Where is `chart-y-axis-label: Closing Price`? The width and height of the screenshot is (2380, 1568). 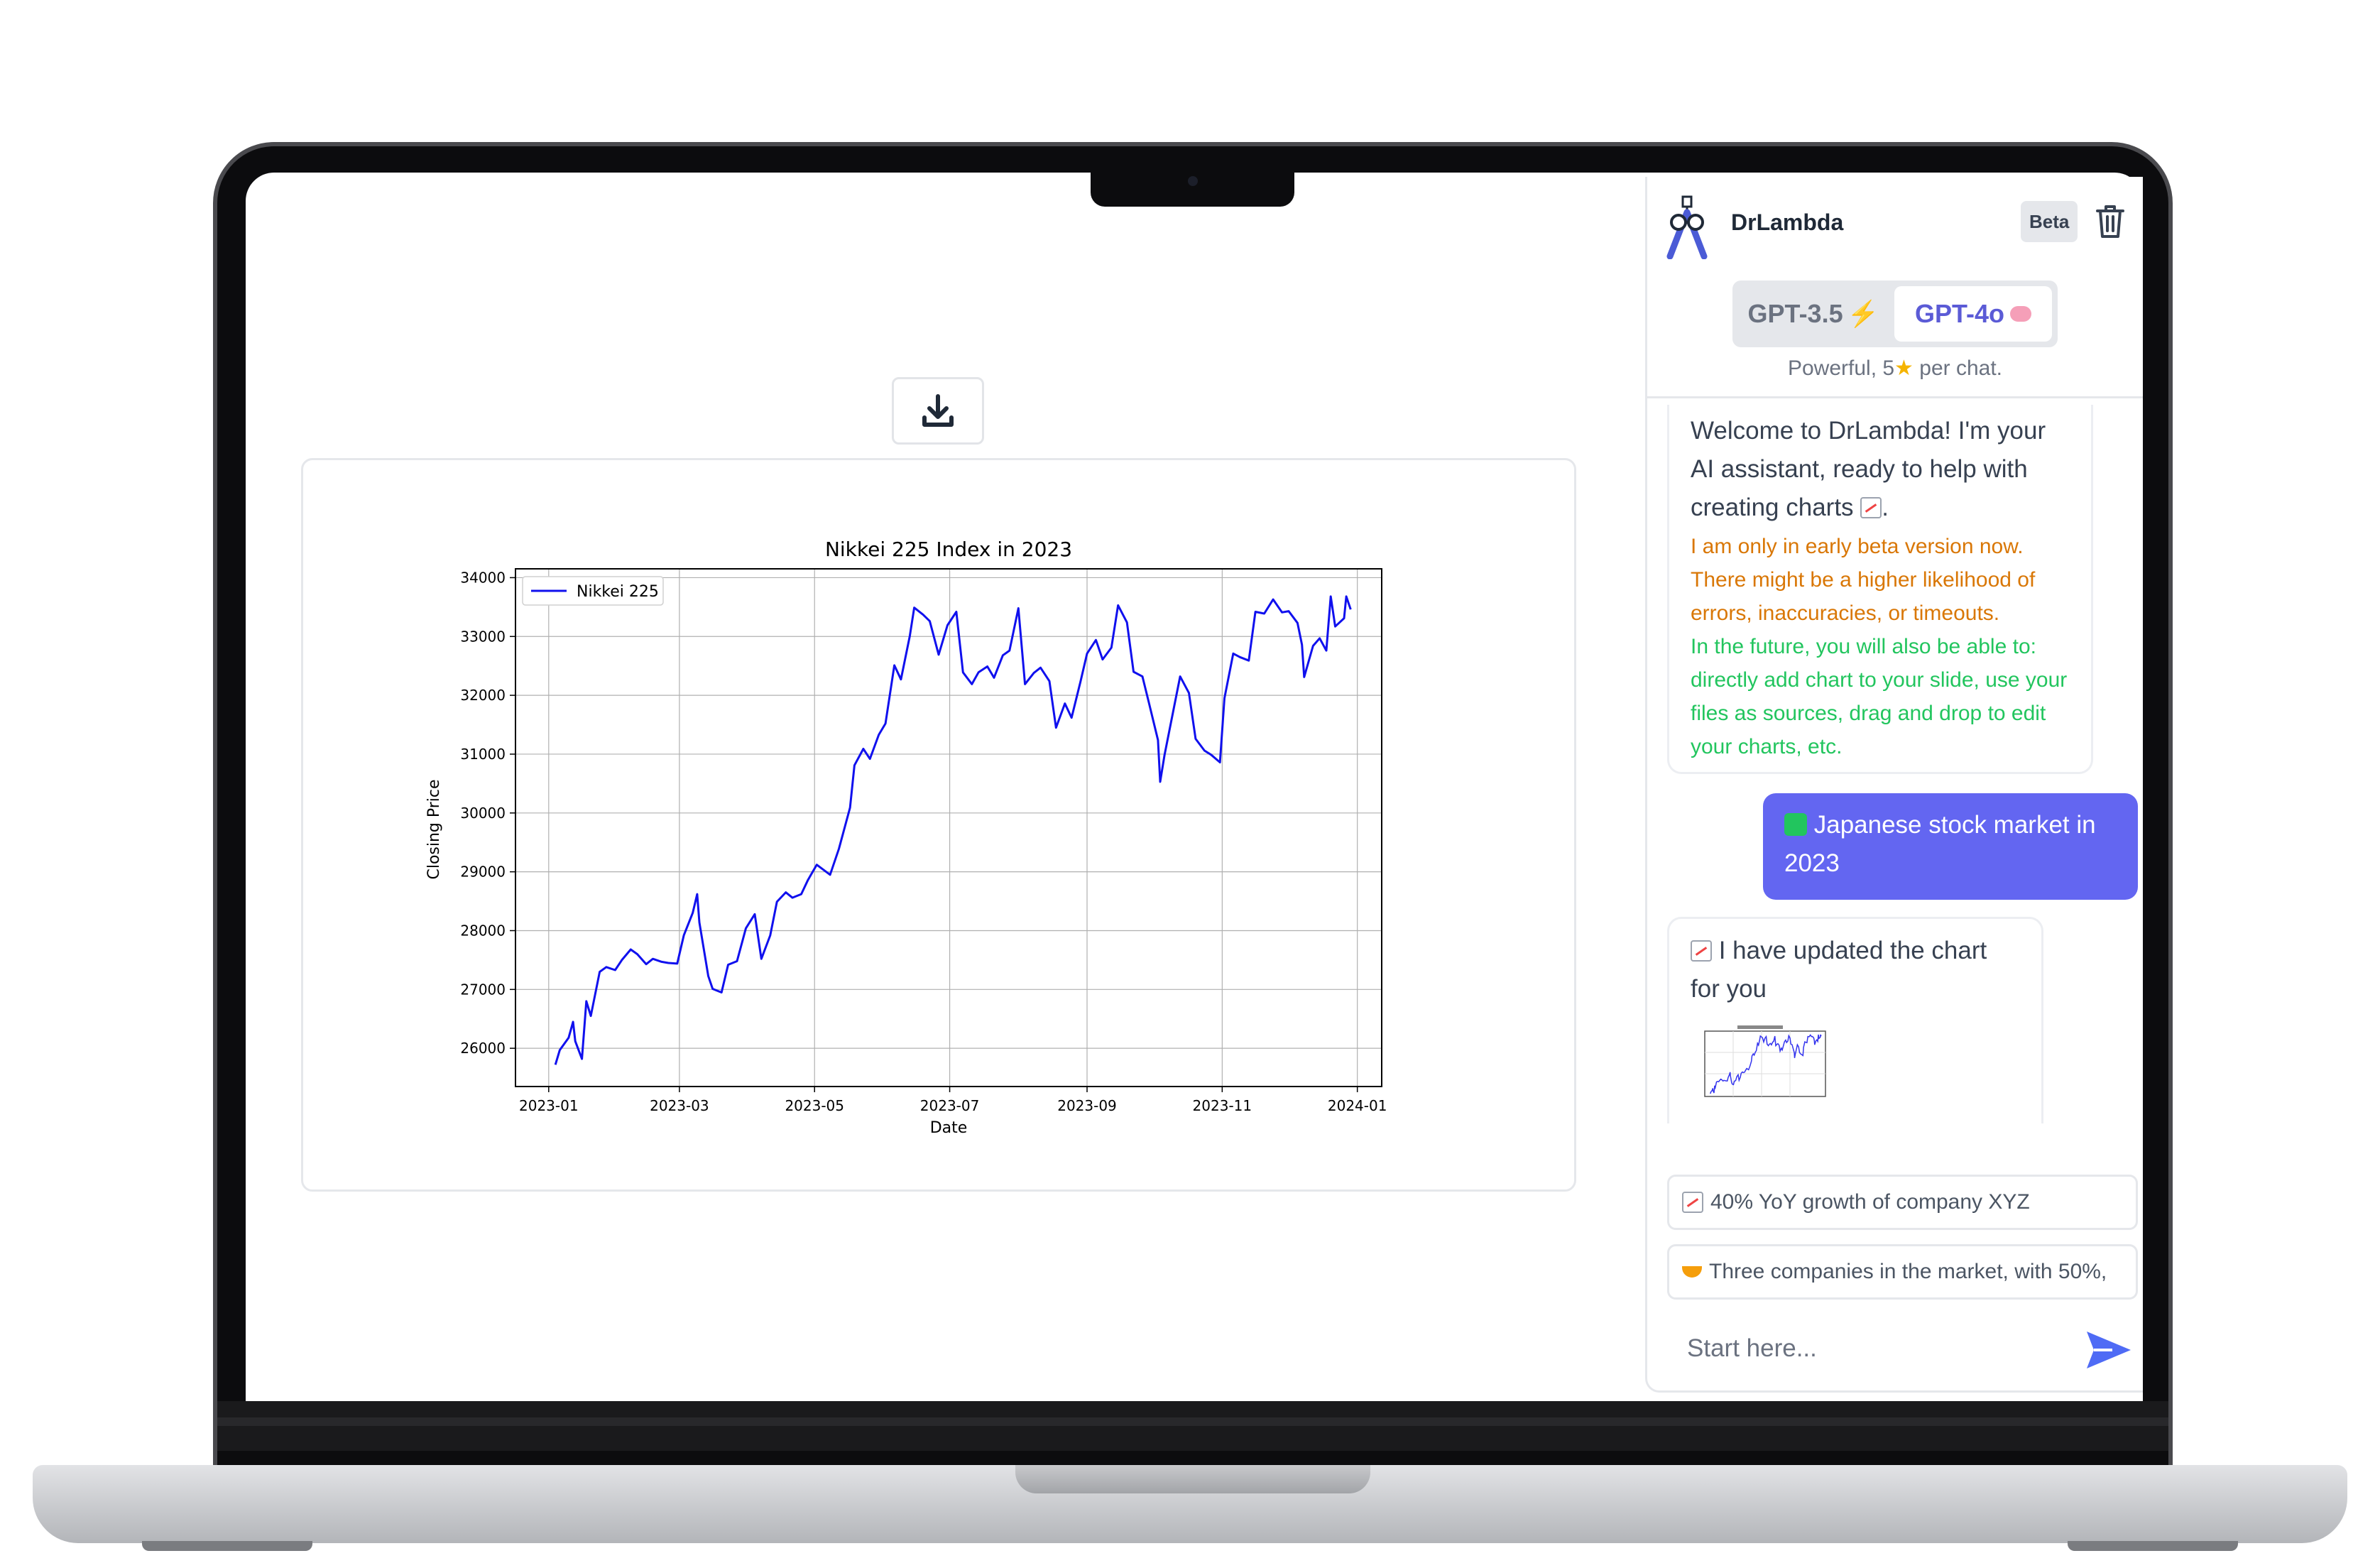 chart-y-axis-label: Closing Price is located at coordinates (434, 829).